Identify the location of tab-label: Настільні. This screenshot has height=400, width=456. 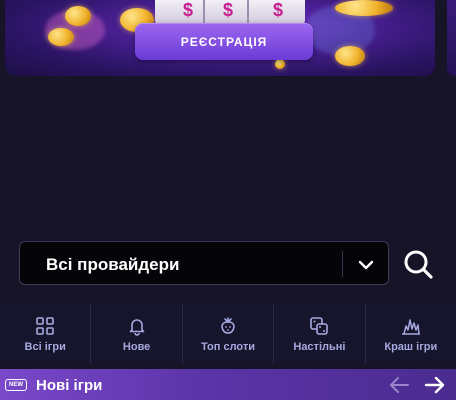
(319, 347).